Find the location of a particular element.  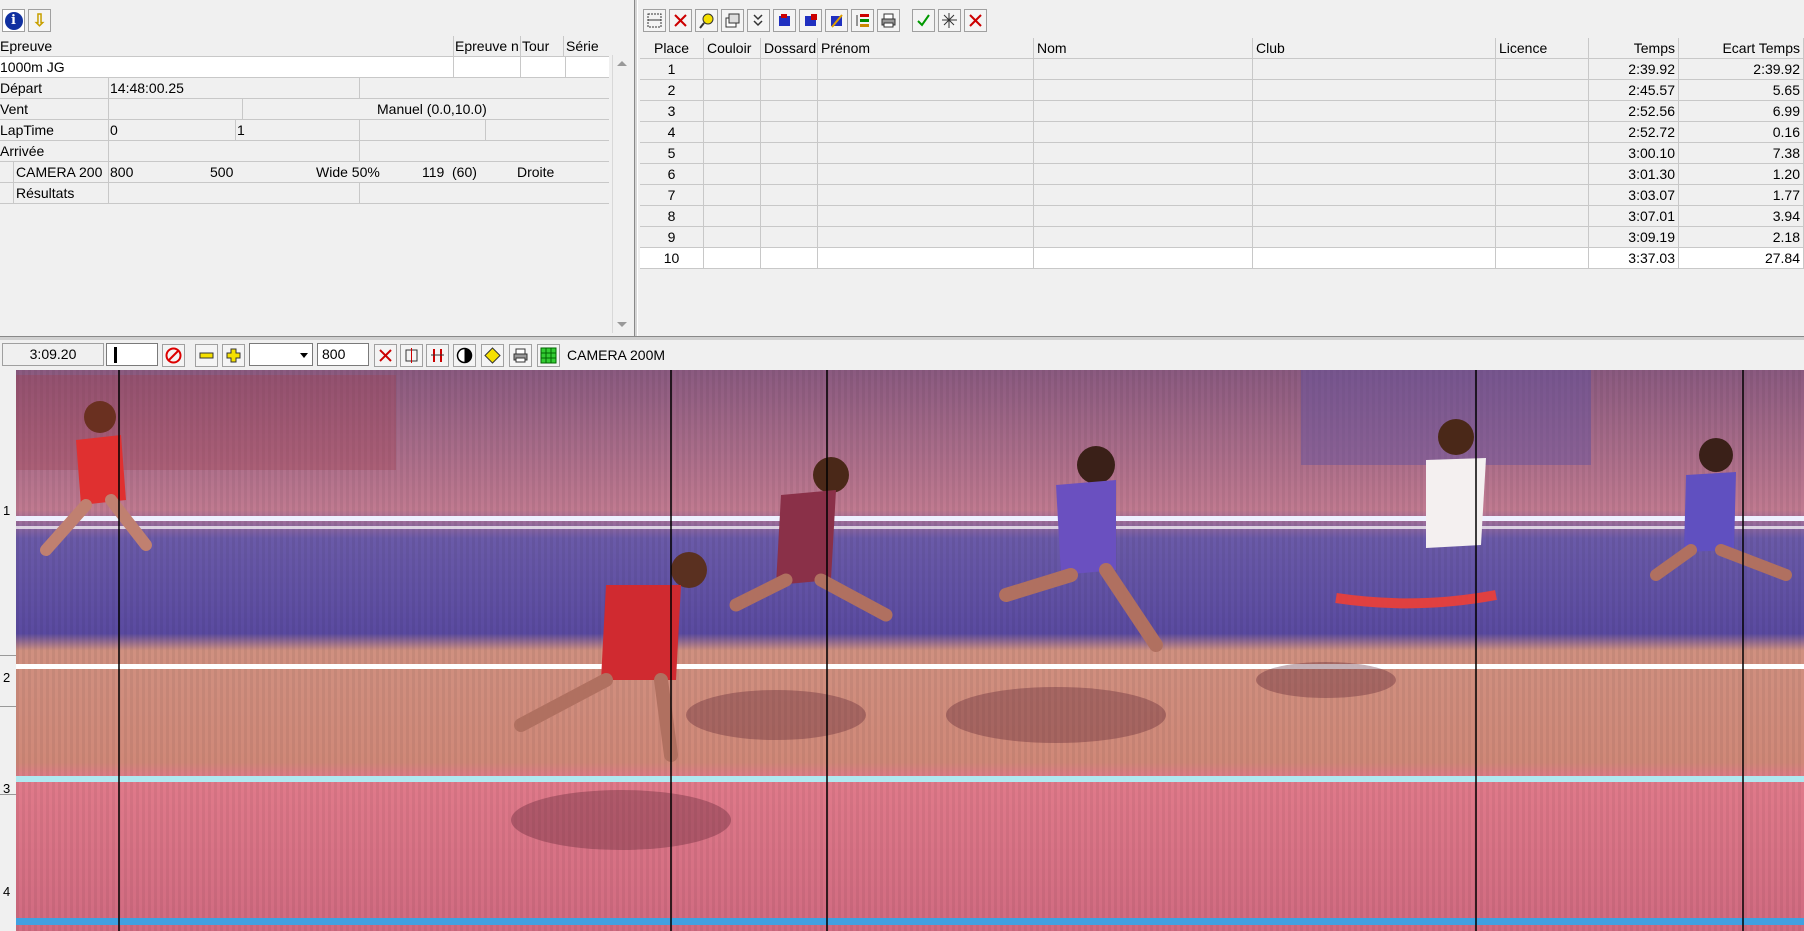

table-row: 6 is located at coordinates (672, 174).